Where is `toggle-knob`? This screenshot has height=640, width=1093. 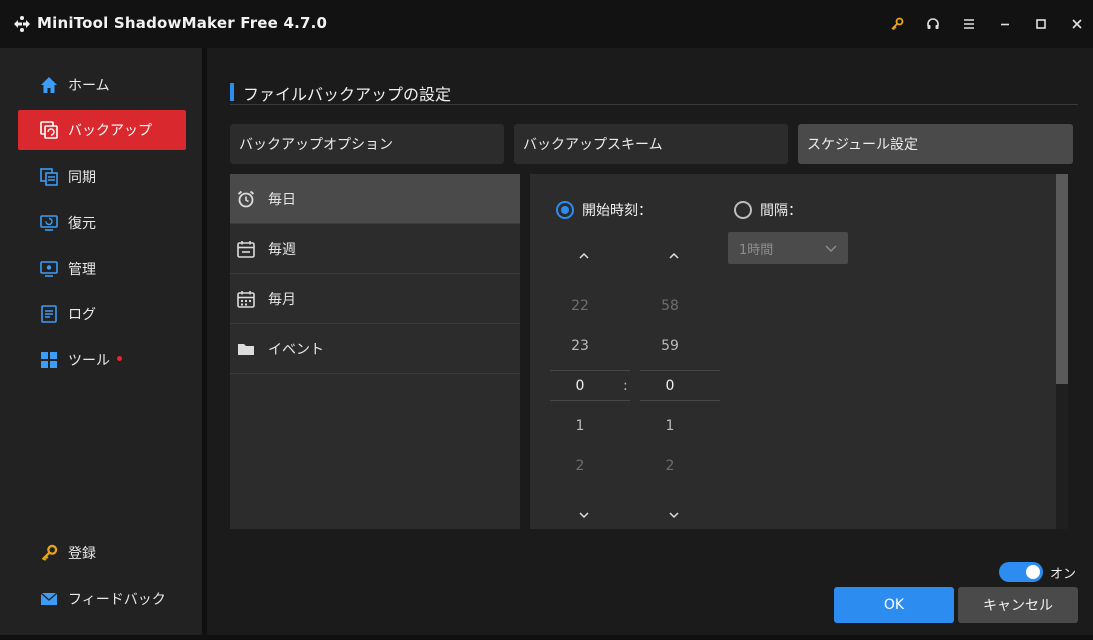
toggle-knob is located at coordinates (1033, 572).